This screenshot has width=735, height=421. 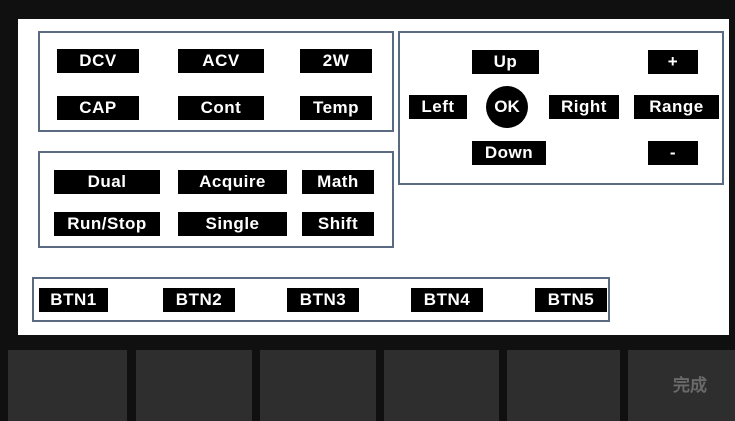 I want to click on math-key: Math, so click(x=338, y=182).